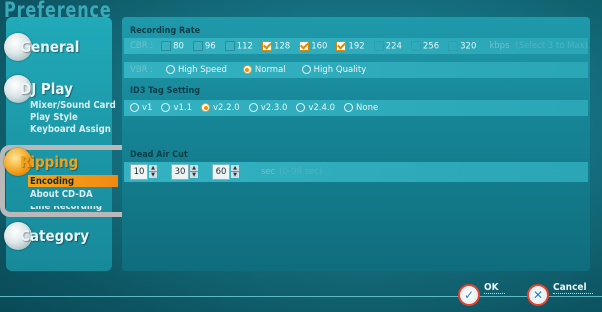 Image resolution: width=602 pixels, height=312 pixels. Describe the element at coordinates (50, 47) in the screenshot. I see `sidebar-section-label: General` at that location.